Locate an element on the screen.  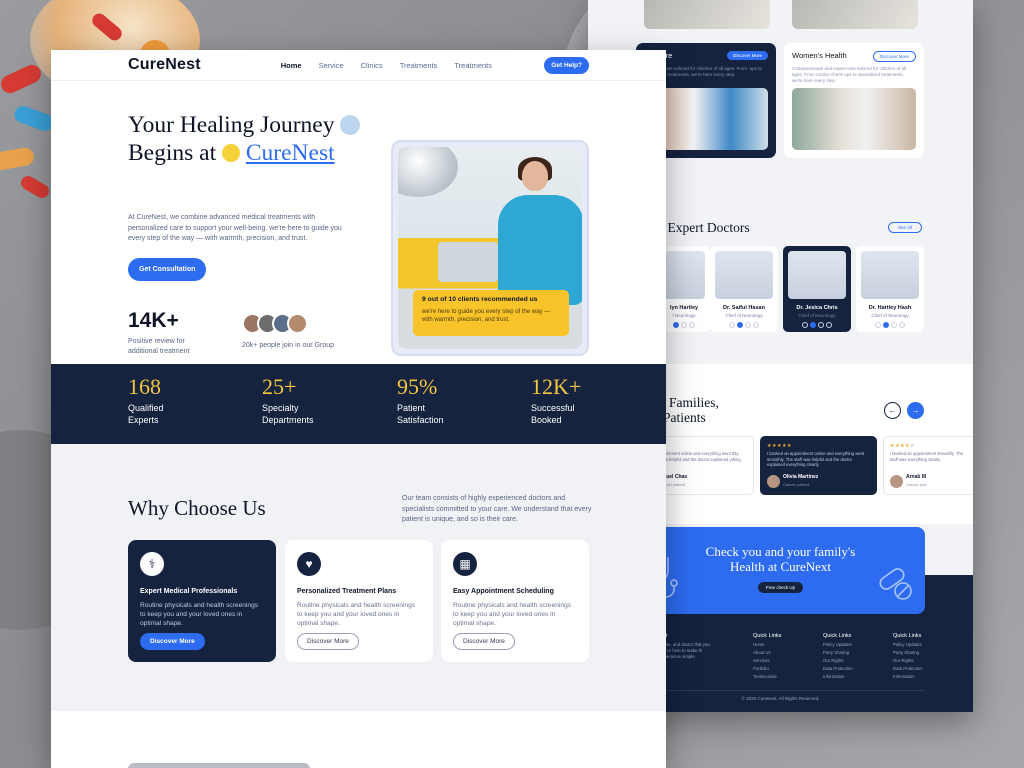
nav-treatments: Treatments is located at coordinates (419, 65).